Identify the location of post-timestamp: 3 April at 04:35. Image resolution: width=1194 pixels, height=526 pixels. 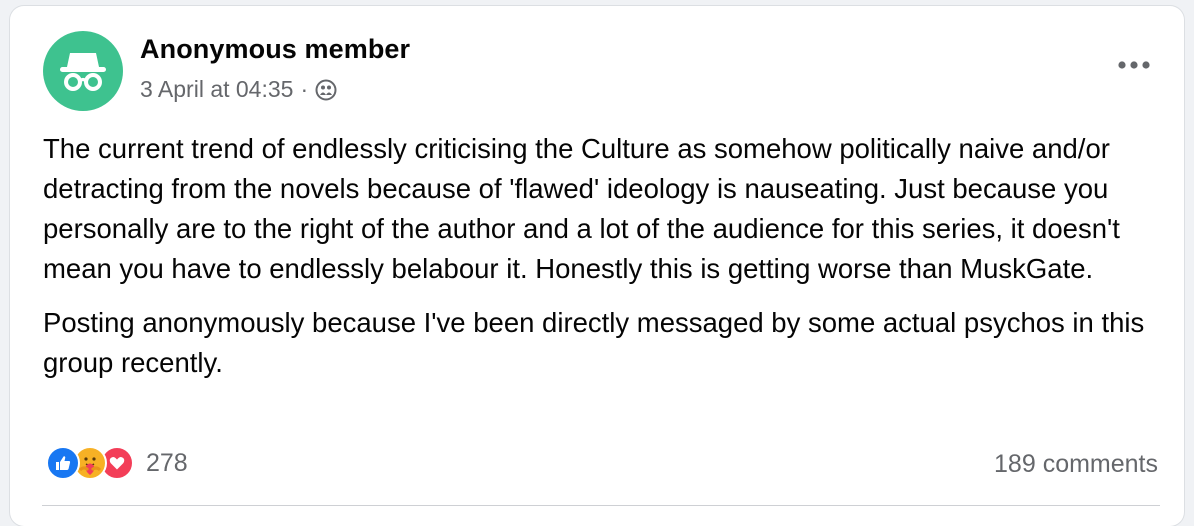
(216, 89).